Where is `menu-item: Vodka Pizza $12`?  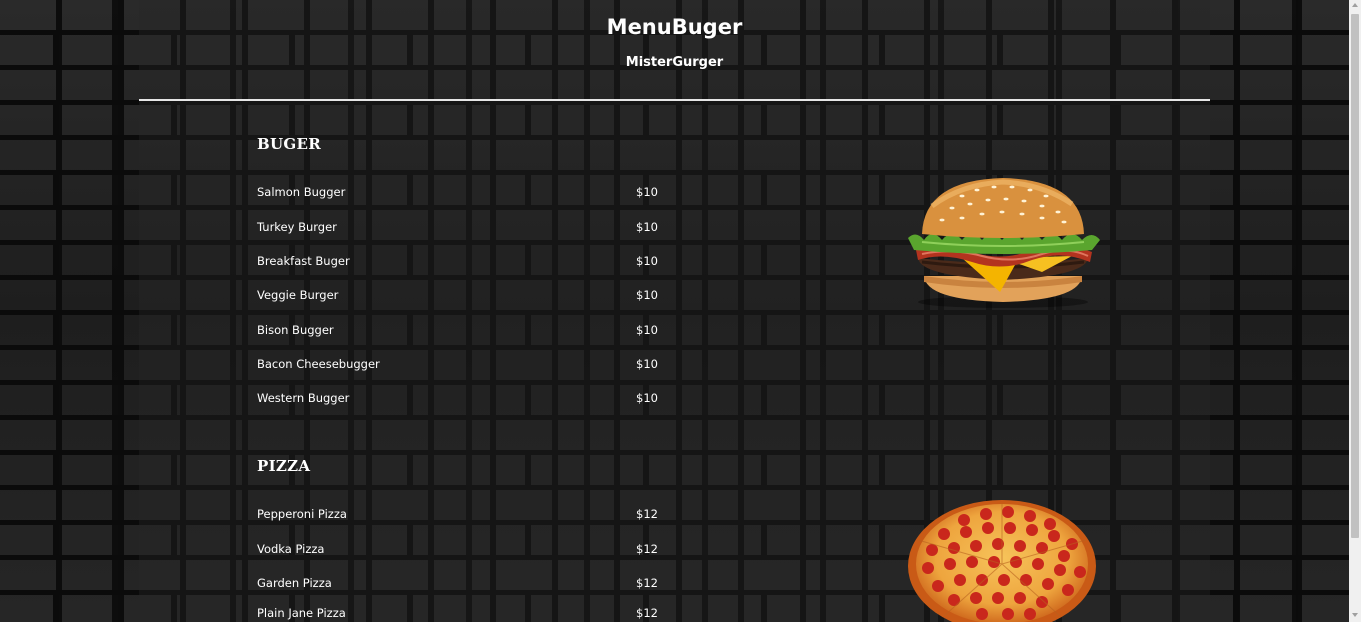 menu-item: Vodka Pizza $12 is located at coordinates (457, 550).